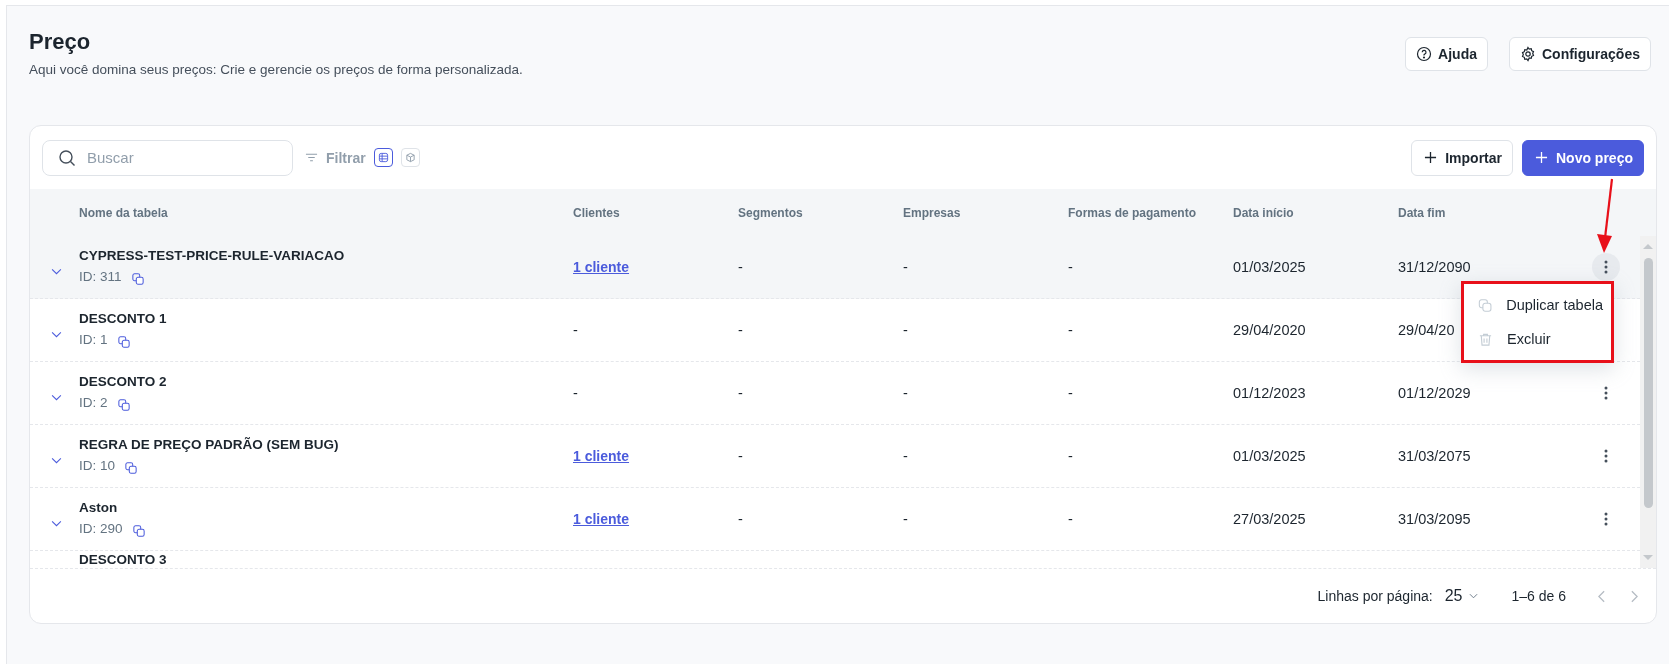 Image resolution: width=1669 pixels, height=664 pixels. Describe the element at coordinates (100, 276) in the screenshot. I see `table-id: ID: 311` at that location.